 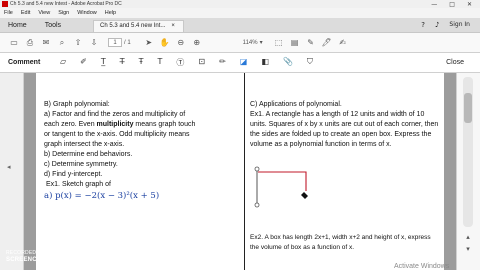 I want to click on activate-windows-watermark: Activate Windows, so click(x=422, y=266).